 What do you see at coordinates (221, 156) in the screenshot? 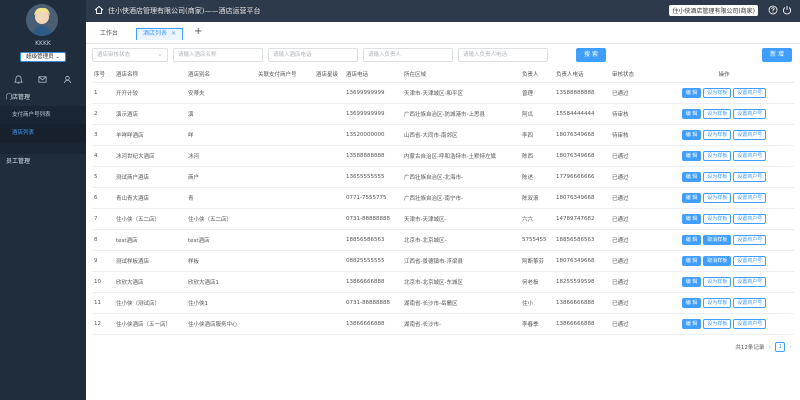
I see `cell-alias: 冰河` at bounding box center [221, 156].